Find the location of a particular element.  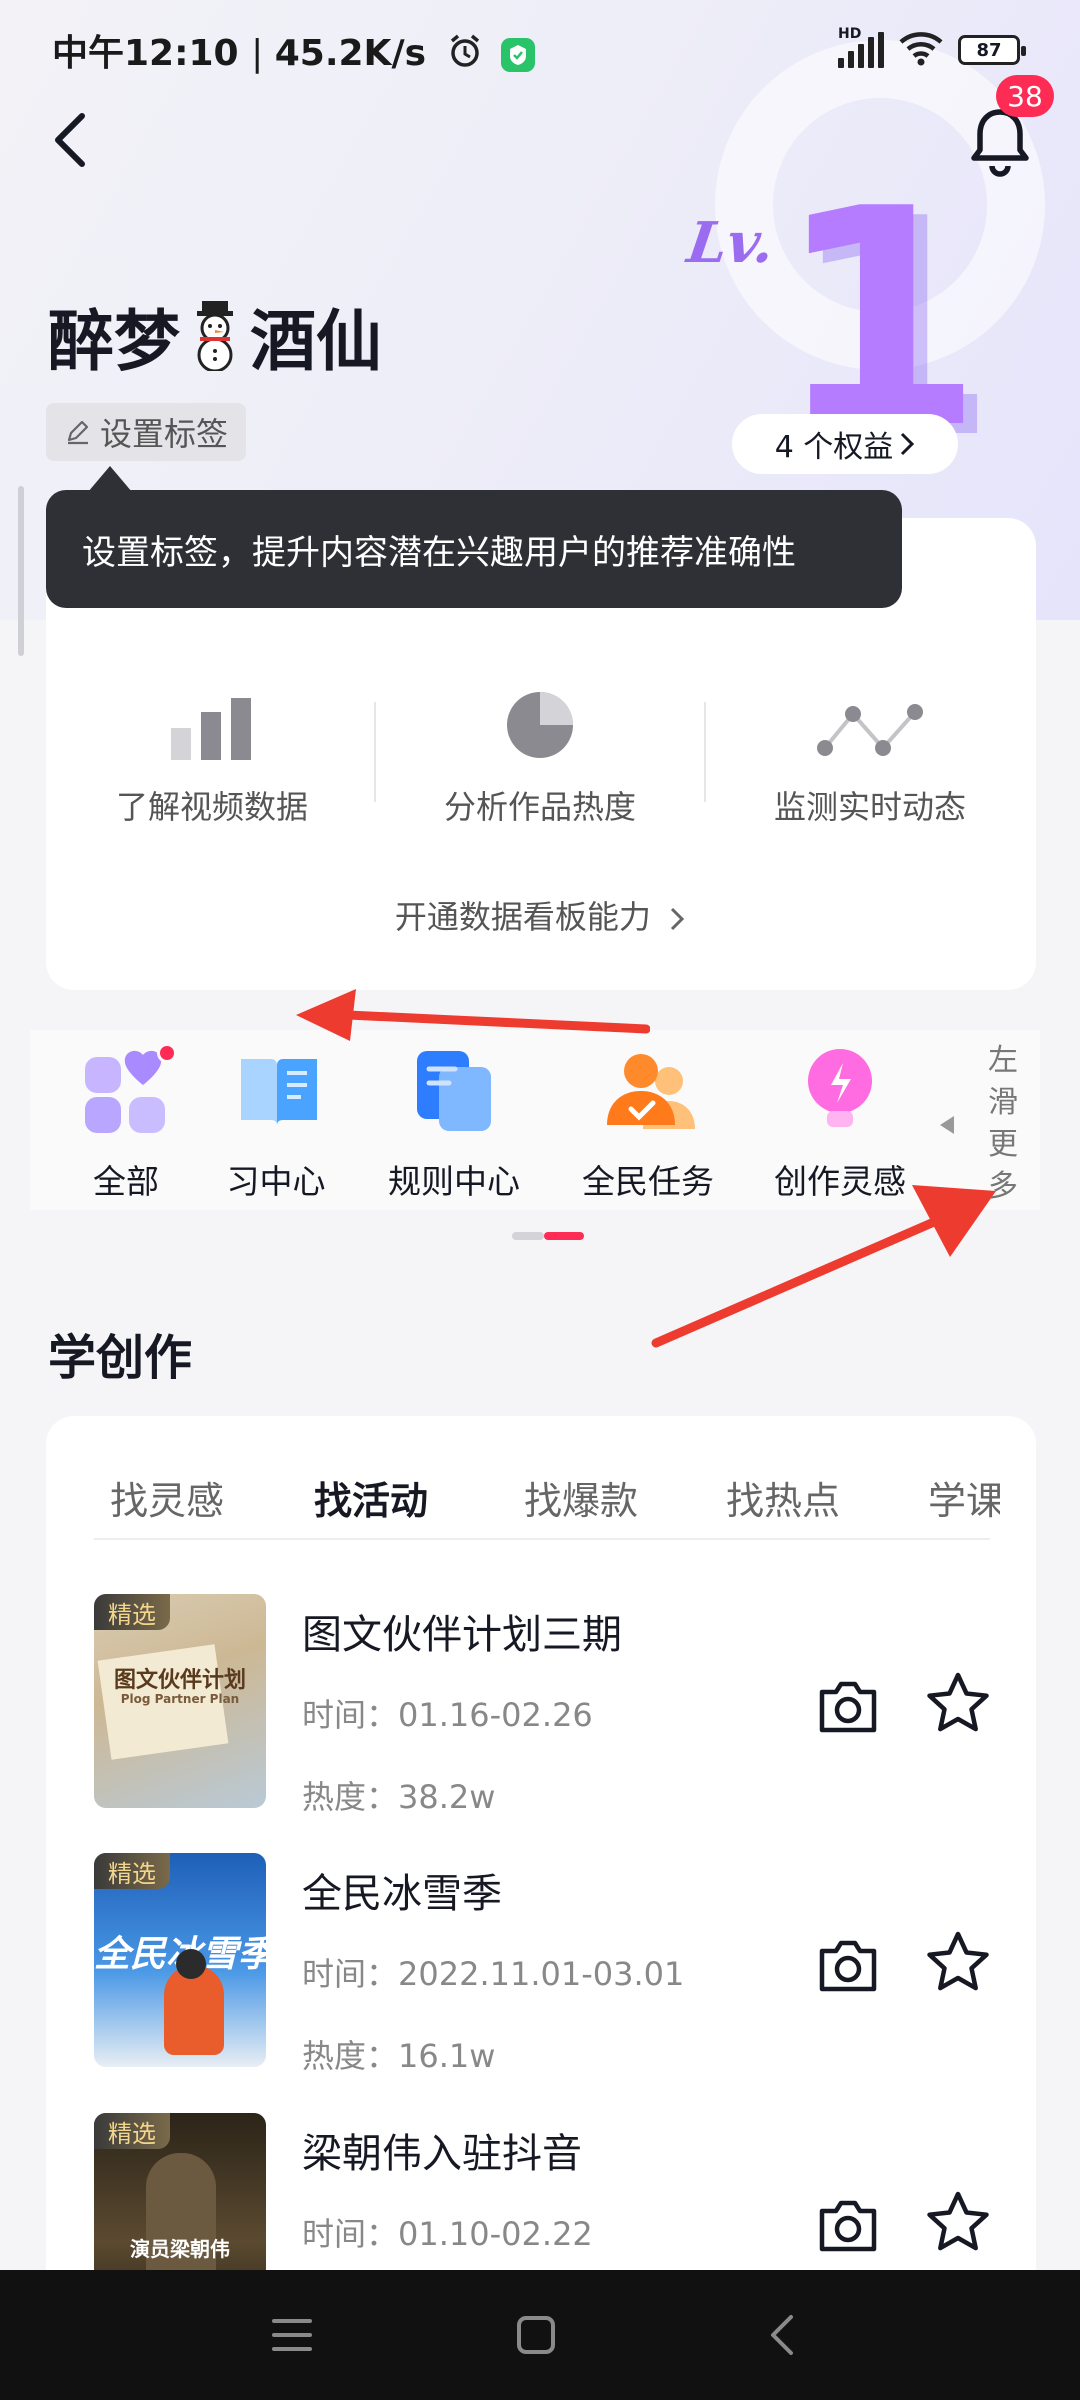

swipe-left-icon is located at coordinates (947, 1125).